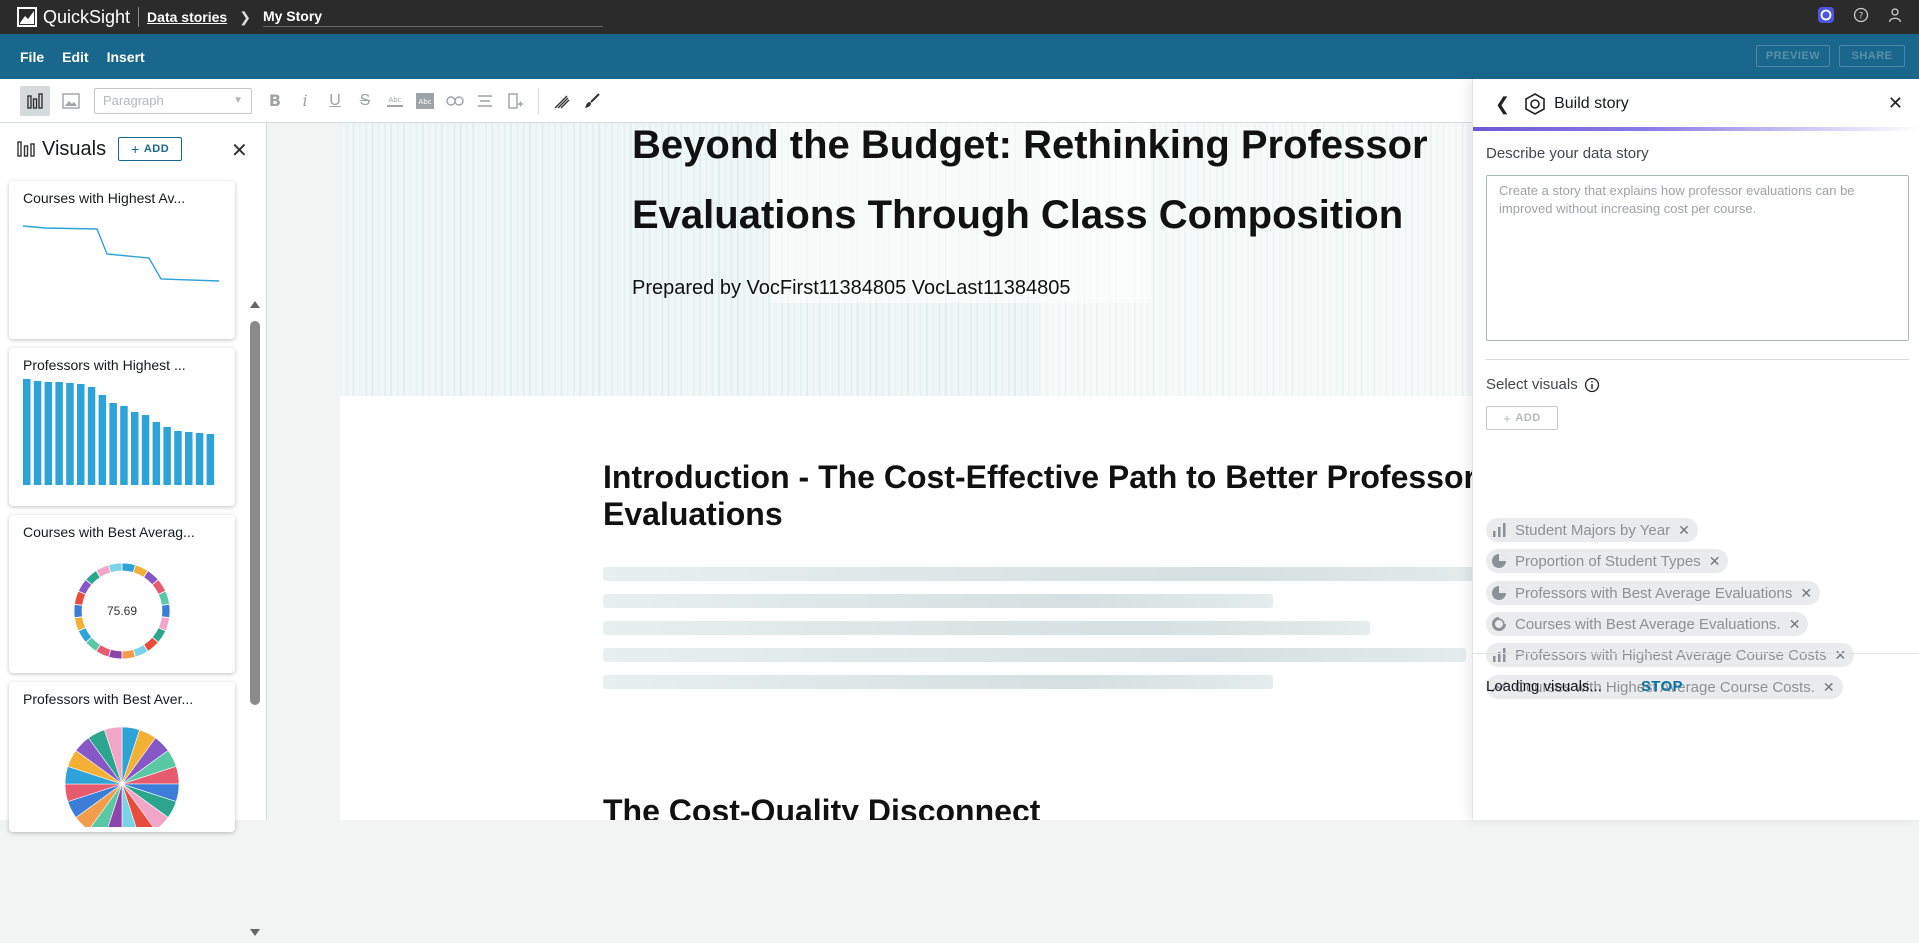 This screenshot has width=1919, height=943. What do you see at coordinates (1607, 561) in the screenshot?
I see `selected-visual-chip: Proportion of Student Types ✕` at bounding box center [1607, 561].